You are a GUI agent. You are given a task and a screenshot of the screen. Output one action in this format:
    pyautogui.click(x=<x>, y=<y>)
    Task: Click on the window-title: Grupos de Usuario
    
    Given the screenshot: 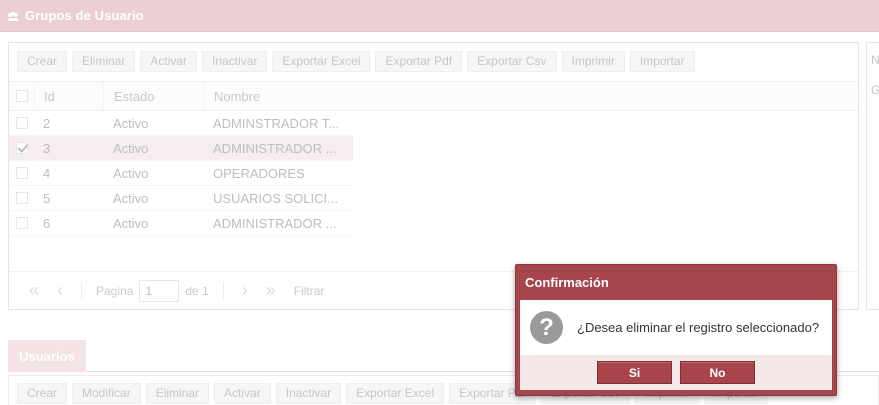 What is the action you would take?
    pyautogui.click(x=84, y=15)
    